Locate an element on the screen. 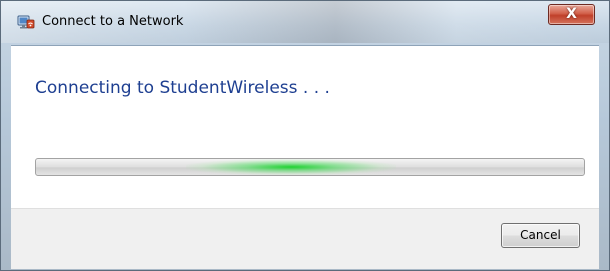 The width and height of the screenshot is (610, 271). close-icon: X is located at coordinates (571, 14).